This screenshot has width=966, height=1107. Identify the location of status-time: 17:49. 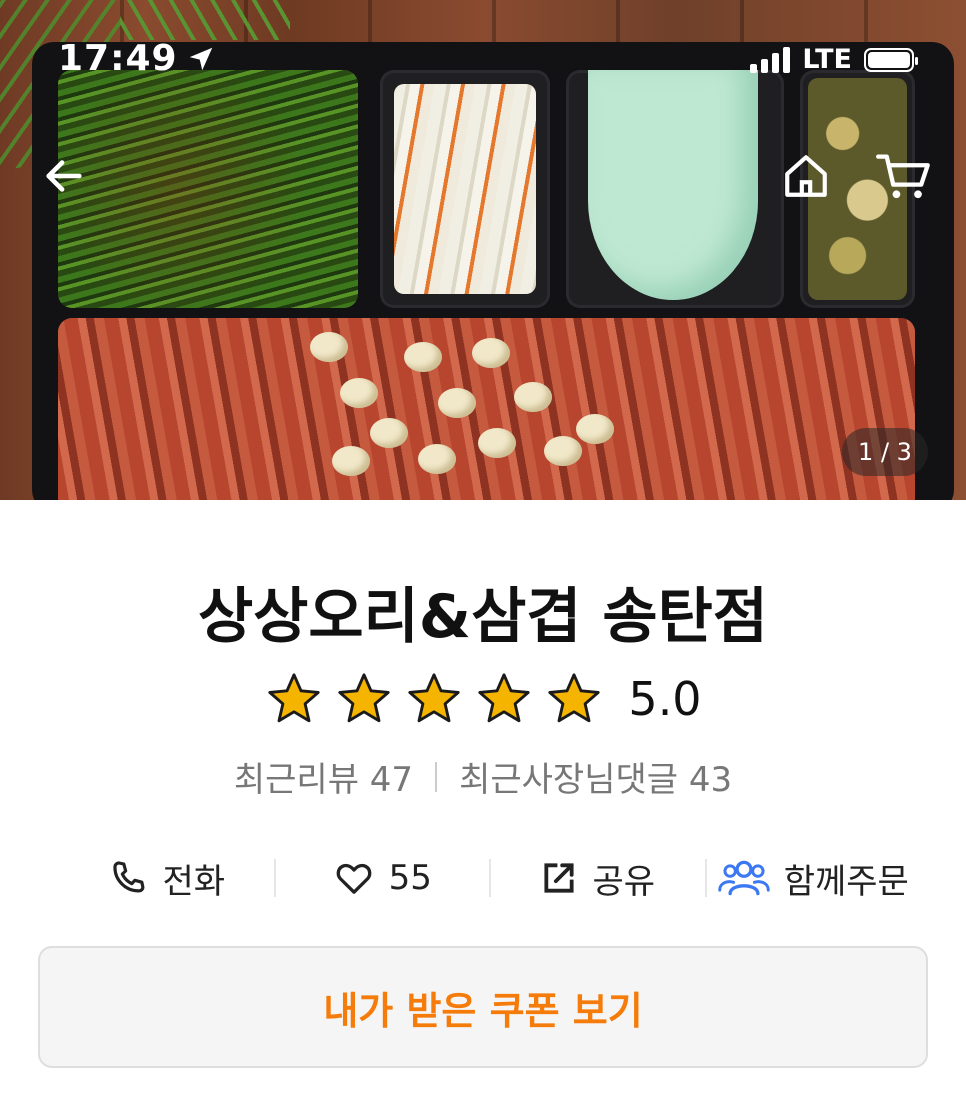
(137, 58).